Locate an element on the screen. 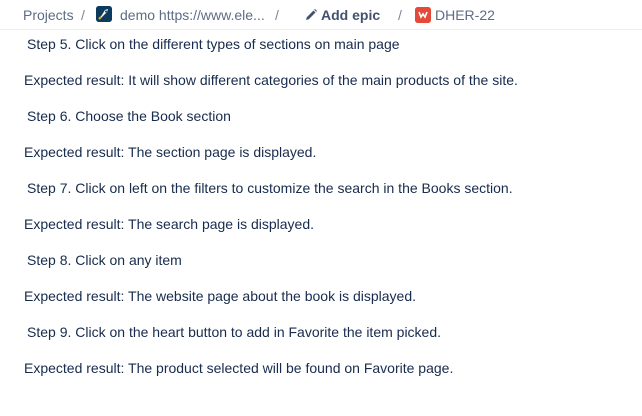 The width and height of the screenshot is (642, 416). step-8-text: Step 8. Click on any item is located at coordinates (104, 260).